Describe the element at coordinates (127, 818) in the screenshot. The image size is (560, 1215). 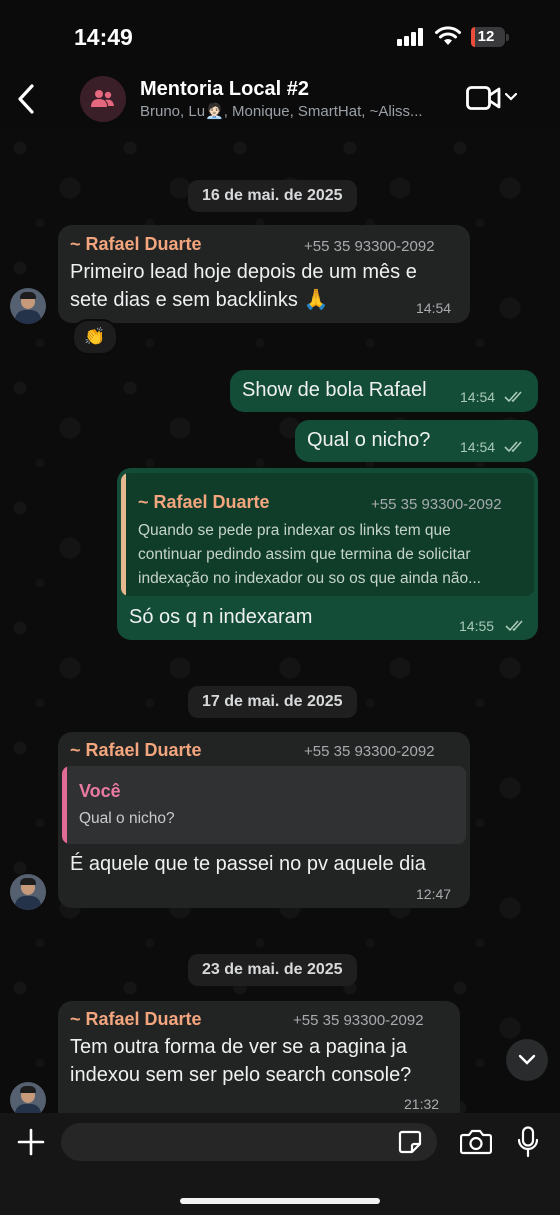
I see `quoted-text: Qual o nicho?` at that location.